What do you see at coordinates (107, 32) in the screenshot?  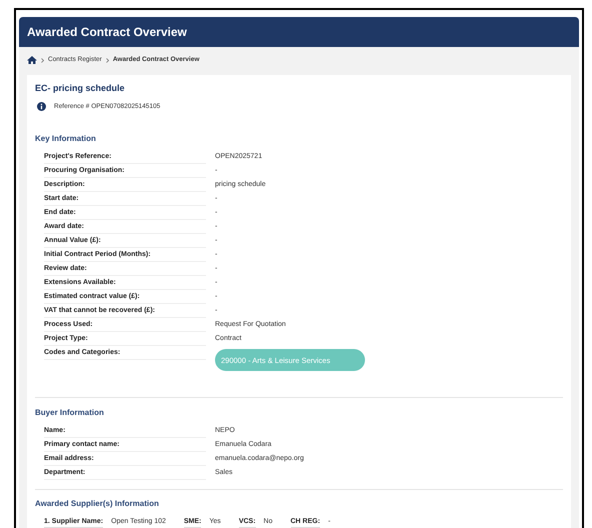 I see `page-title: Awarded Contract Overview` at bounding box center [107, 32].